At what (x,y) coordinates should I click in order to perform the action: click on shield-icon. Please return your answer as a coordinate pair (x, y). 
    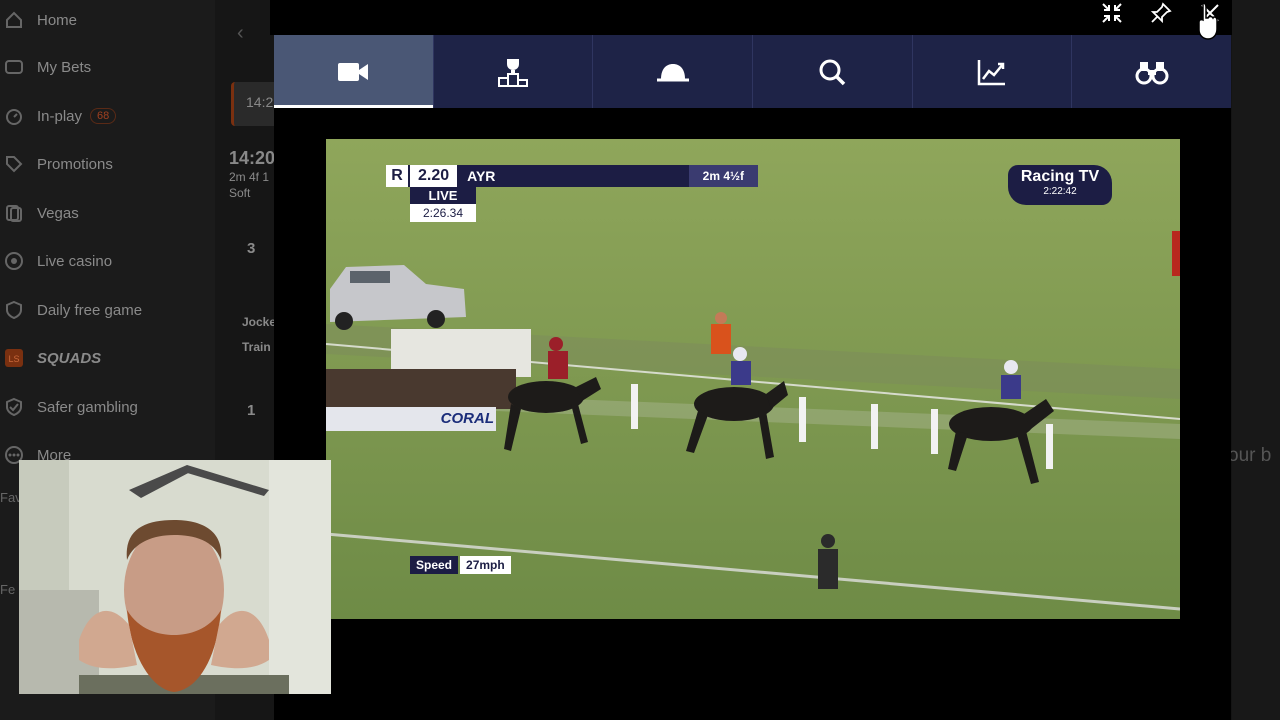
    Looking at the image, I should click on (14, 310).